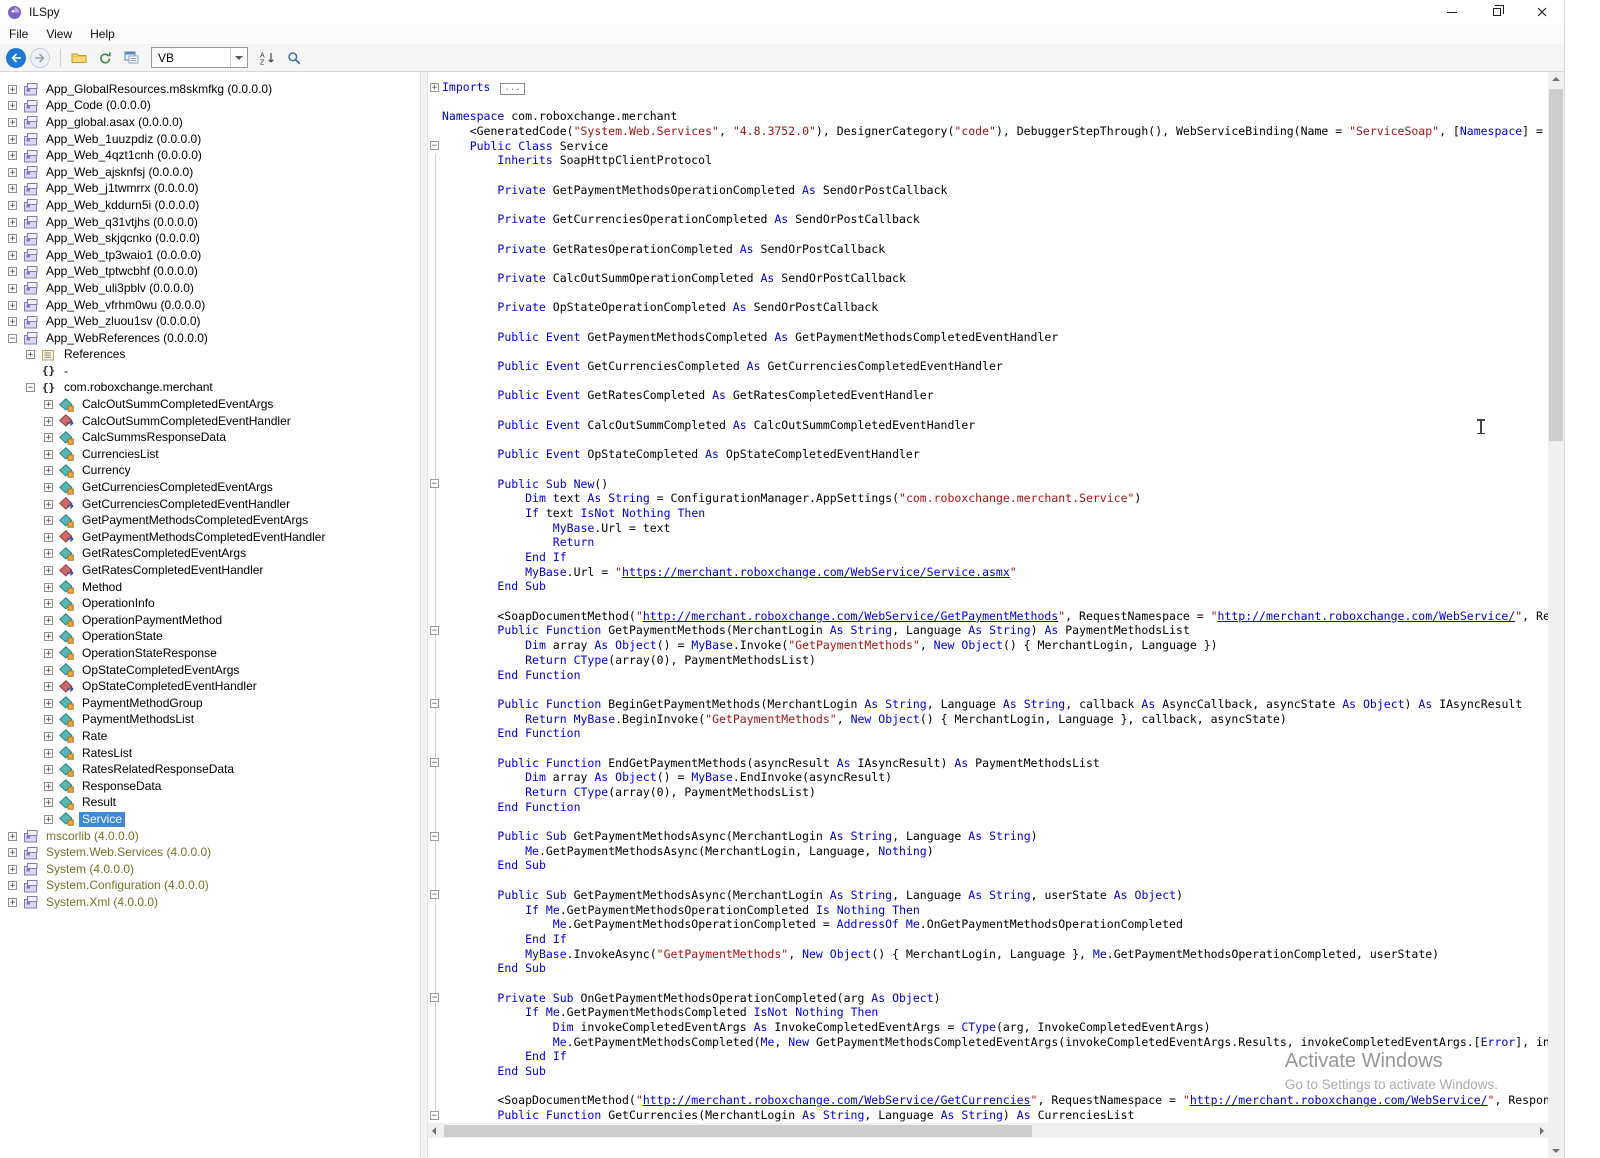 The image size is (1600, 1158). Describe the element at coordinates (210, 836) in the screenshot. I see `tree-item: + mscorlib (4.0.0.0)` at that location.